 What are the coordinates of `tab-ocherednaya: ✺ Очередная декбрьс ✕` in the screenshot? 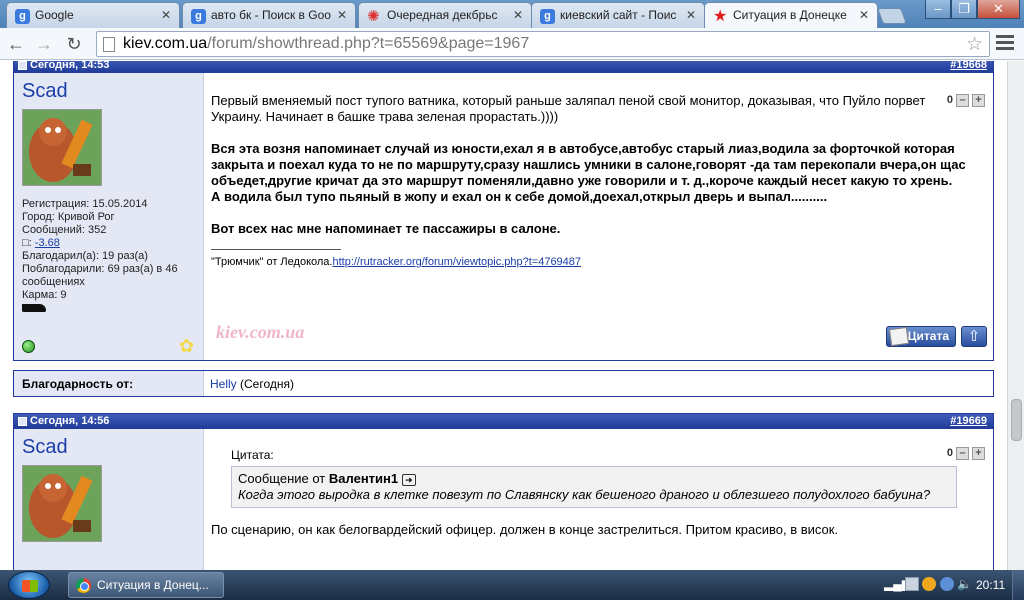 It's located at (445, 15).